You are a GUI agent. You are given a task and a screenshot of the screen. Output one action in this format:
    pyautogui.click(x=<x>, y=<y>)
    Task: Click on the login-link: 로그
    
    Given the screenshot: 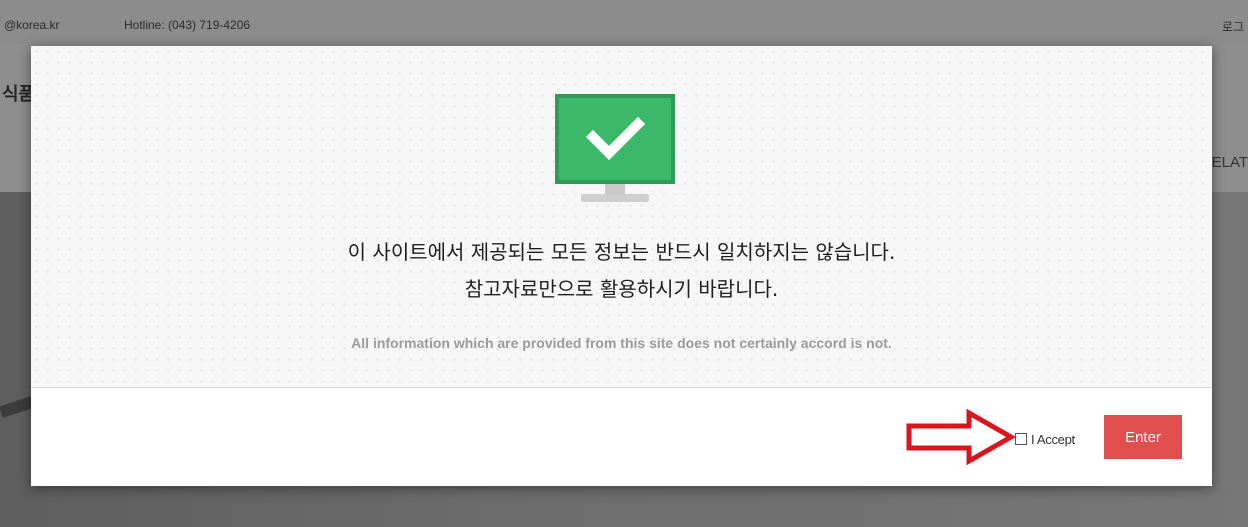 What is the action you would take?
    pyautogui.click(x=1233, y=26)
    